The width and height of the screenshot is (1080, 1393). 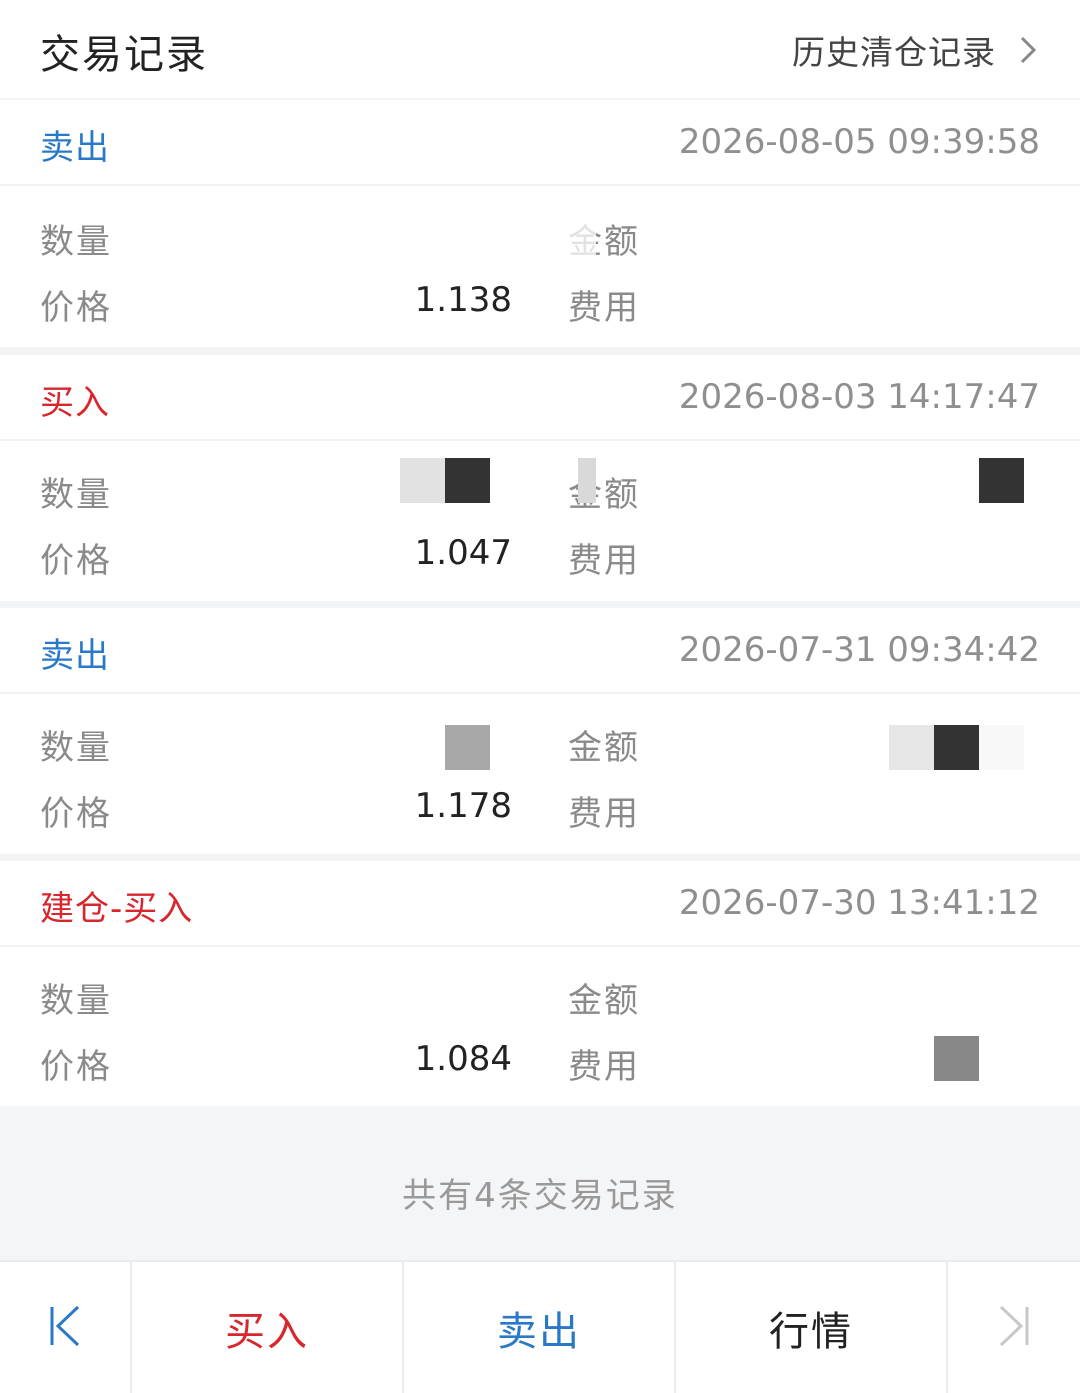 What do you see at coordinates (540, 143) in the screenshot?
I see `record-header: 卖出 2026-08-05 09:39:58` at bounding box center [540, 143].